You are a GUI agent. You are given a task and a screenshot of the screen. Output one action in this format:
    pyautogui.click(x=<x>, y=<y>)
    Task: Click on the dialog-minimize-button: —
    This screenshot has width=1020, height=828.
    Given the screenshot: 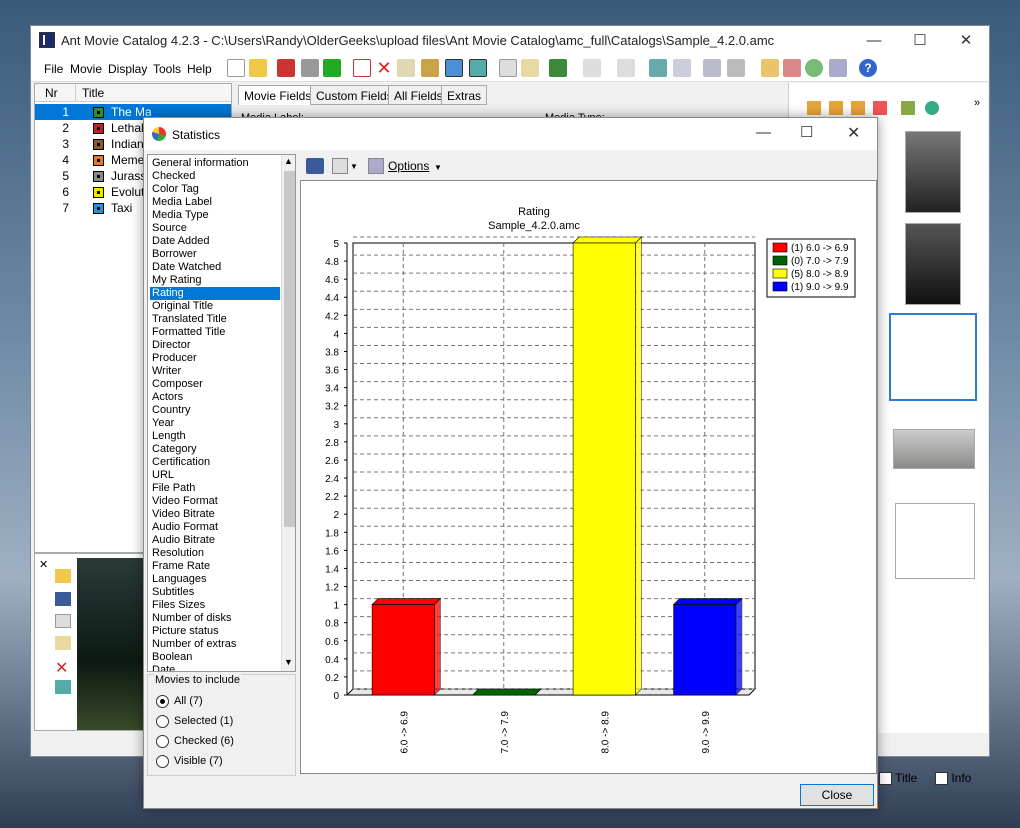 What is the action you would take?
    pyautogui.click(x=763, y=132)
    